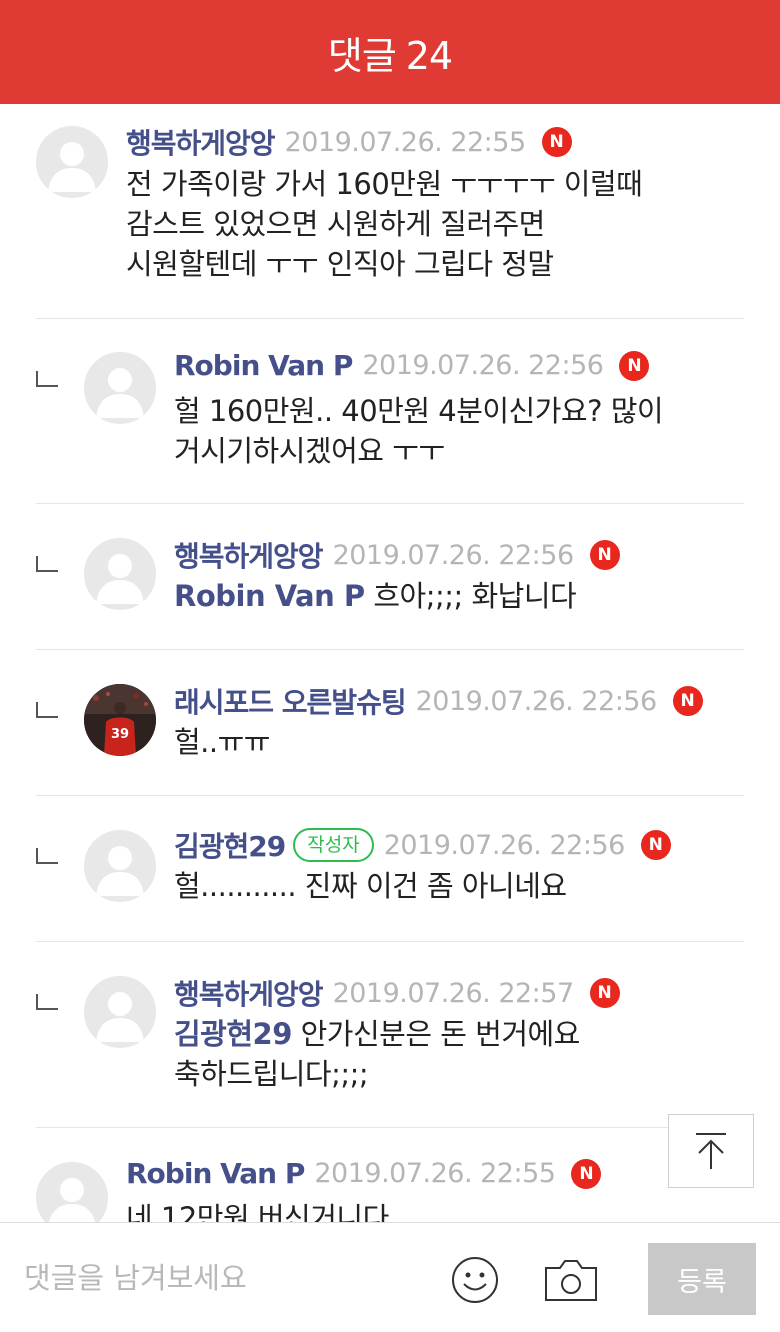 This screenshot has width=780, height=1332. What do you see at coordinates (290, 701) in the screenshot?
I see `comment-author: 래시포드 오른발슈팅` at bounding box center [290, 701].